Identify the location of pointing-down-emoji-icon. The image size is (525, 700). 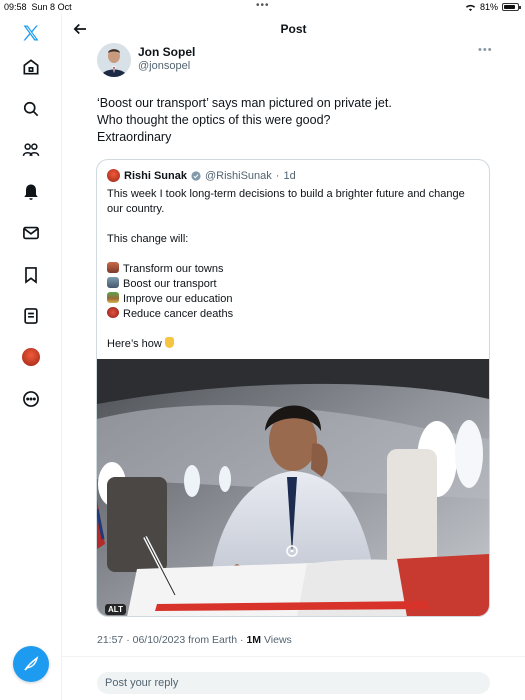
(169, 342).